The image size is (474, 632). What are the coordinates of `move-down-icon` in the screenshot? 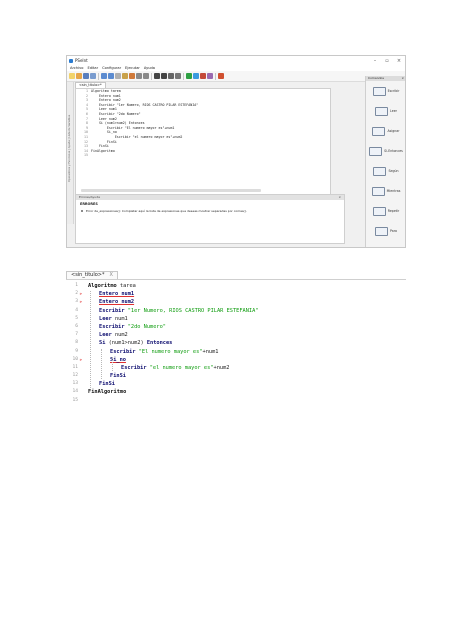 It's located at (146, 76).